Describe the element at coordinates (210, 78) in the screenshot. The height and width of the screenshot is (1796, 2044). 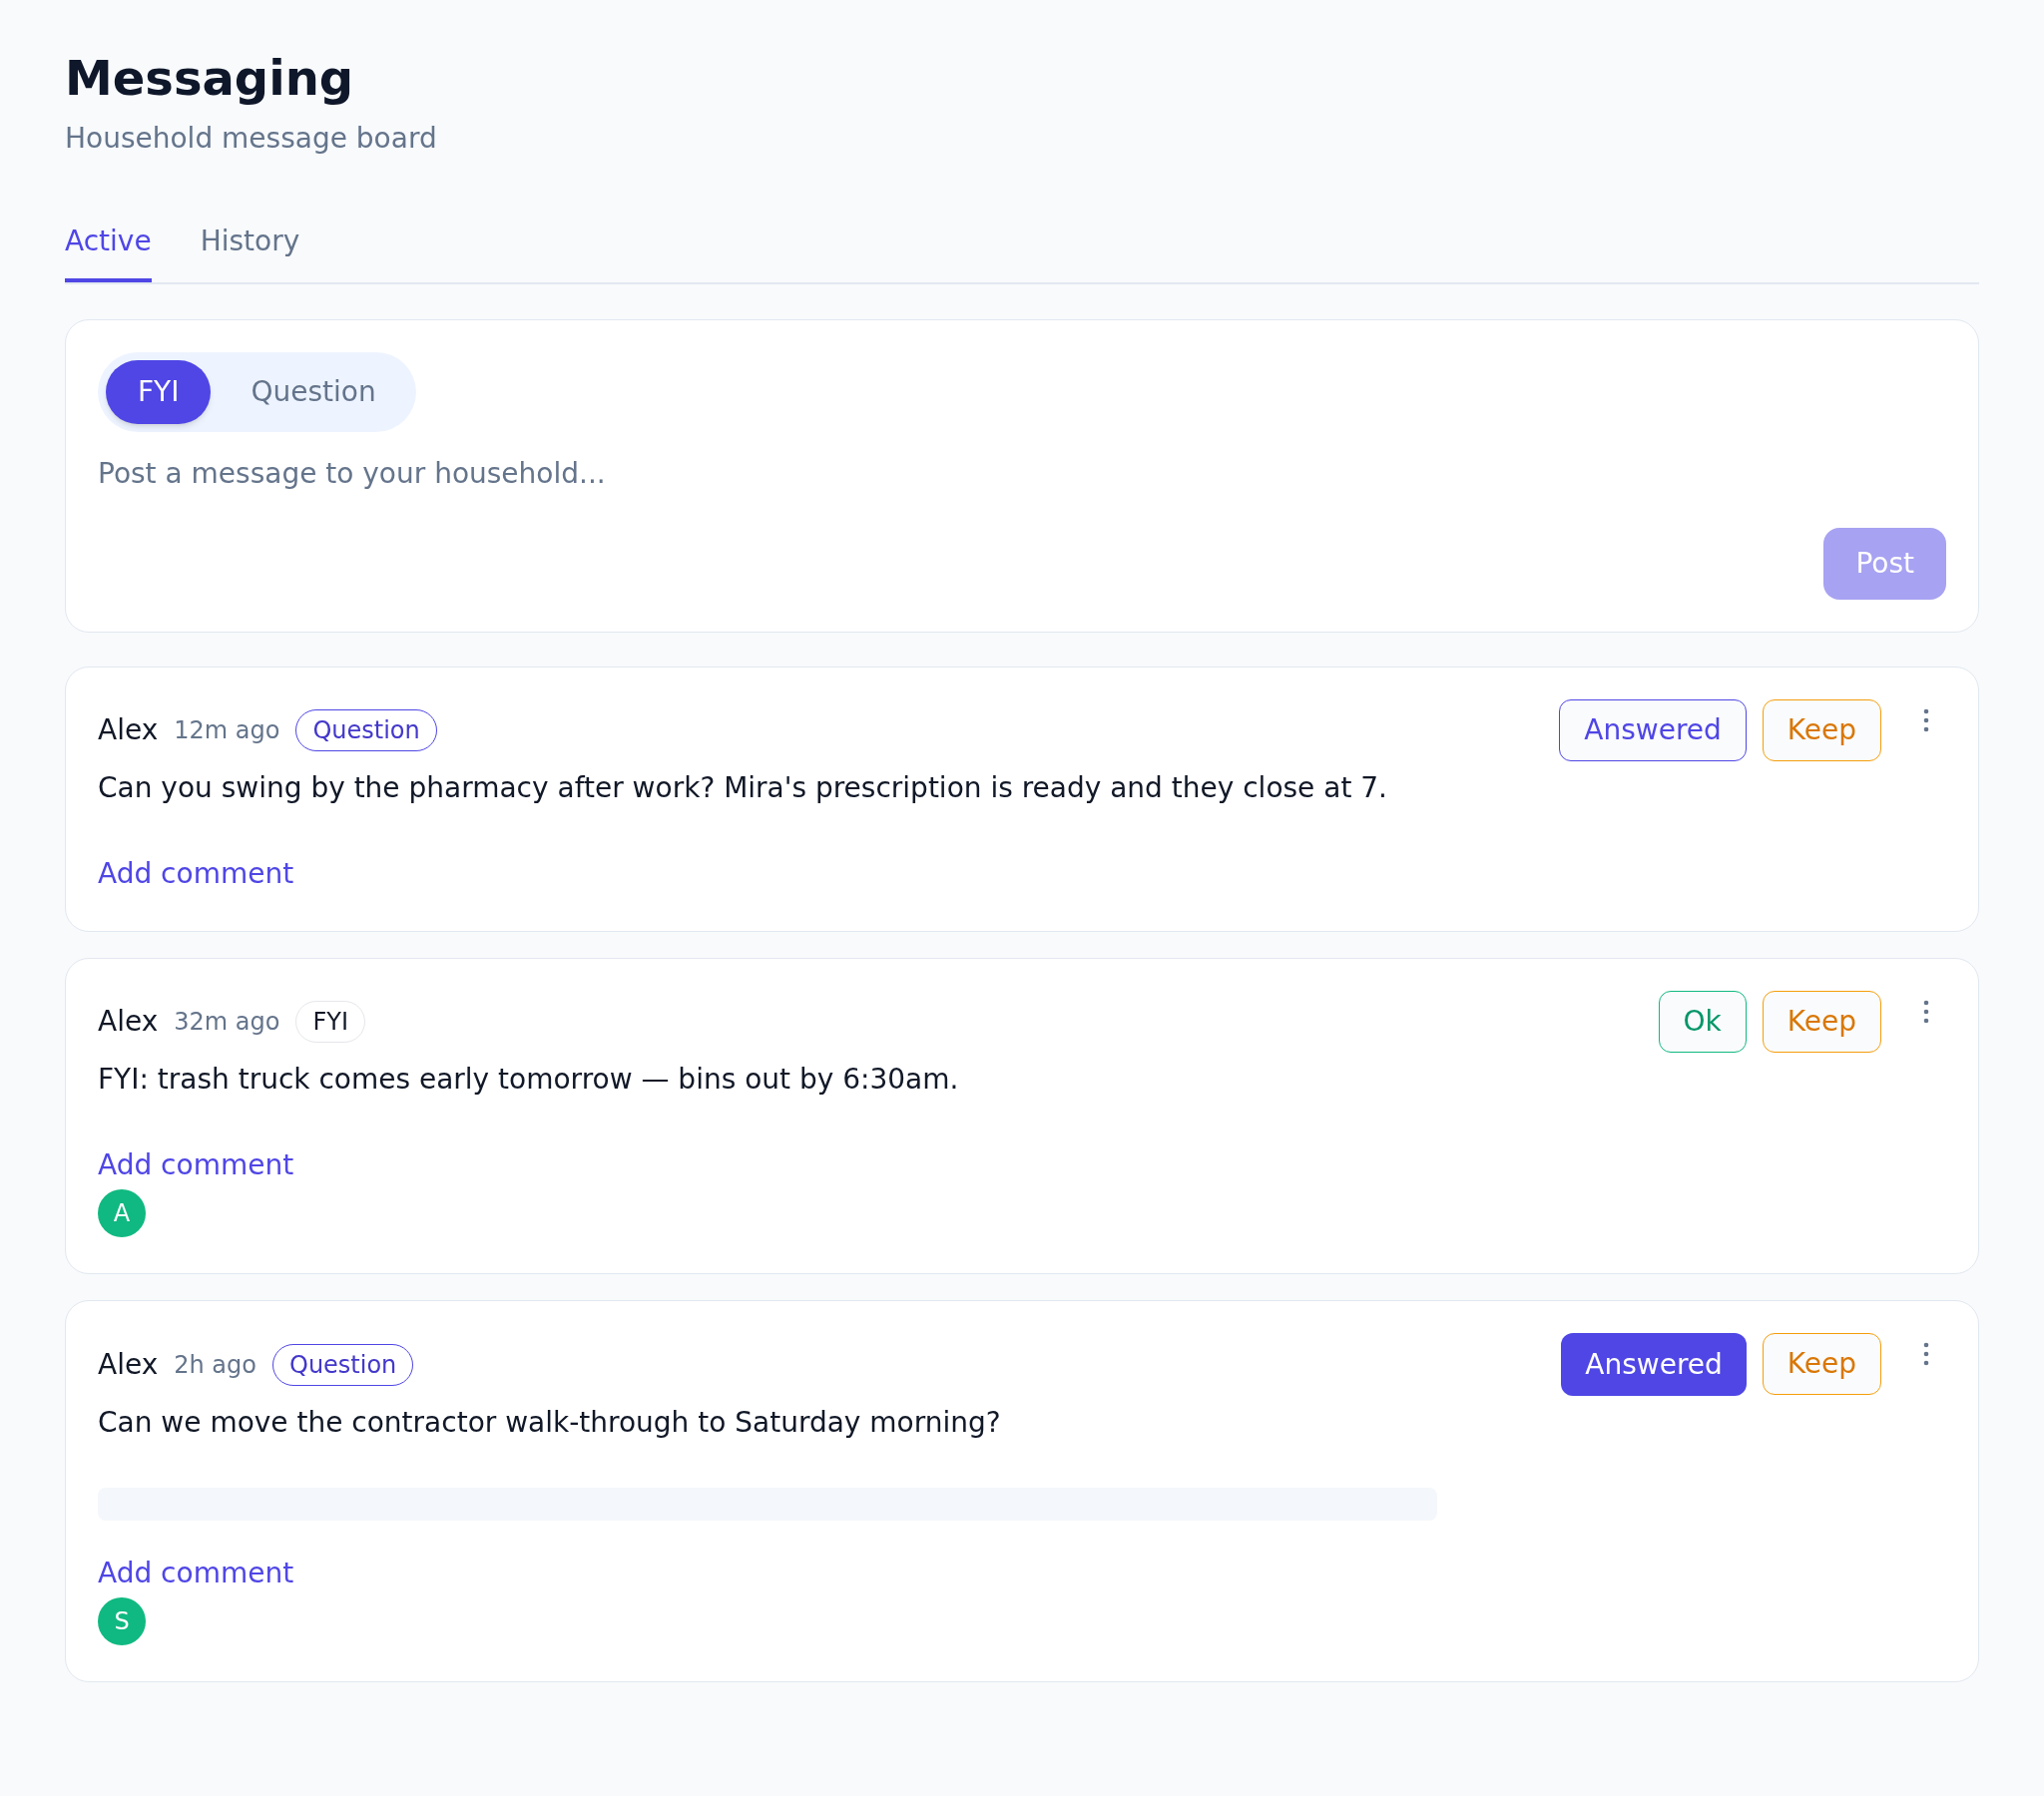
I see `page-title: Messaging` at that location.